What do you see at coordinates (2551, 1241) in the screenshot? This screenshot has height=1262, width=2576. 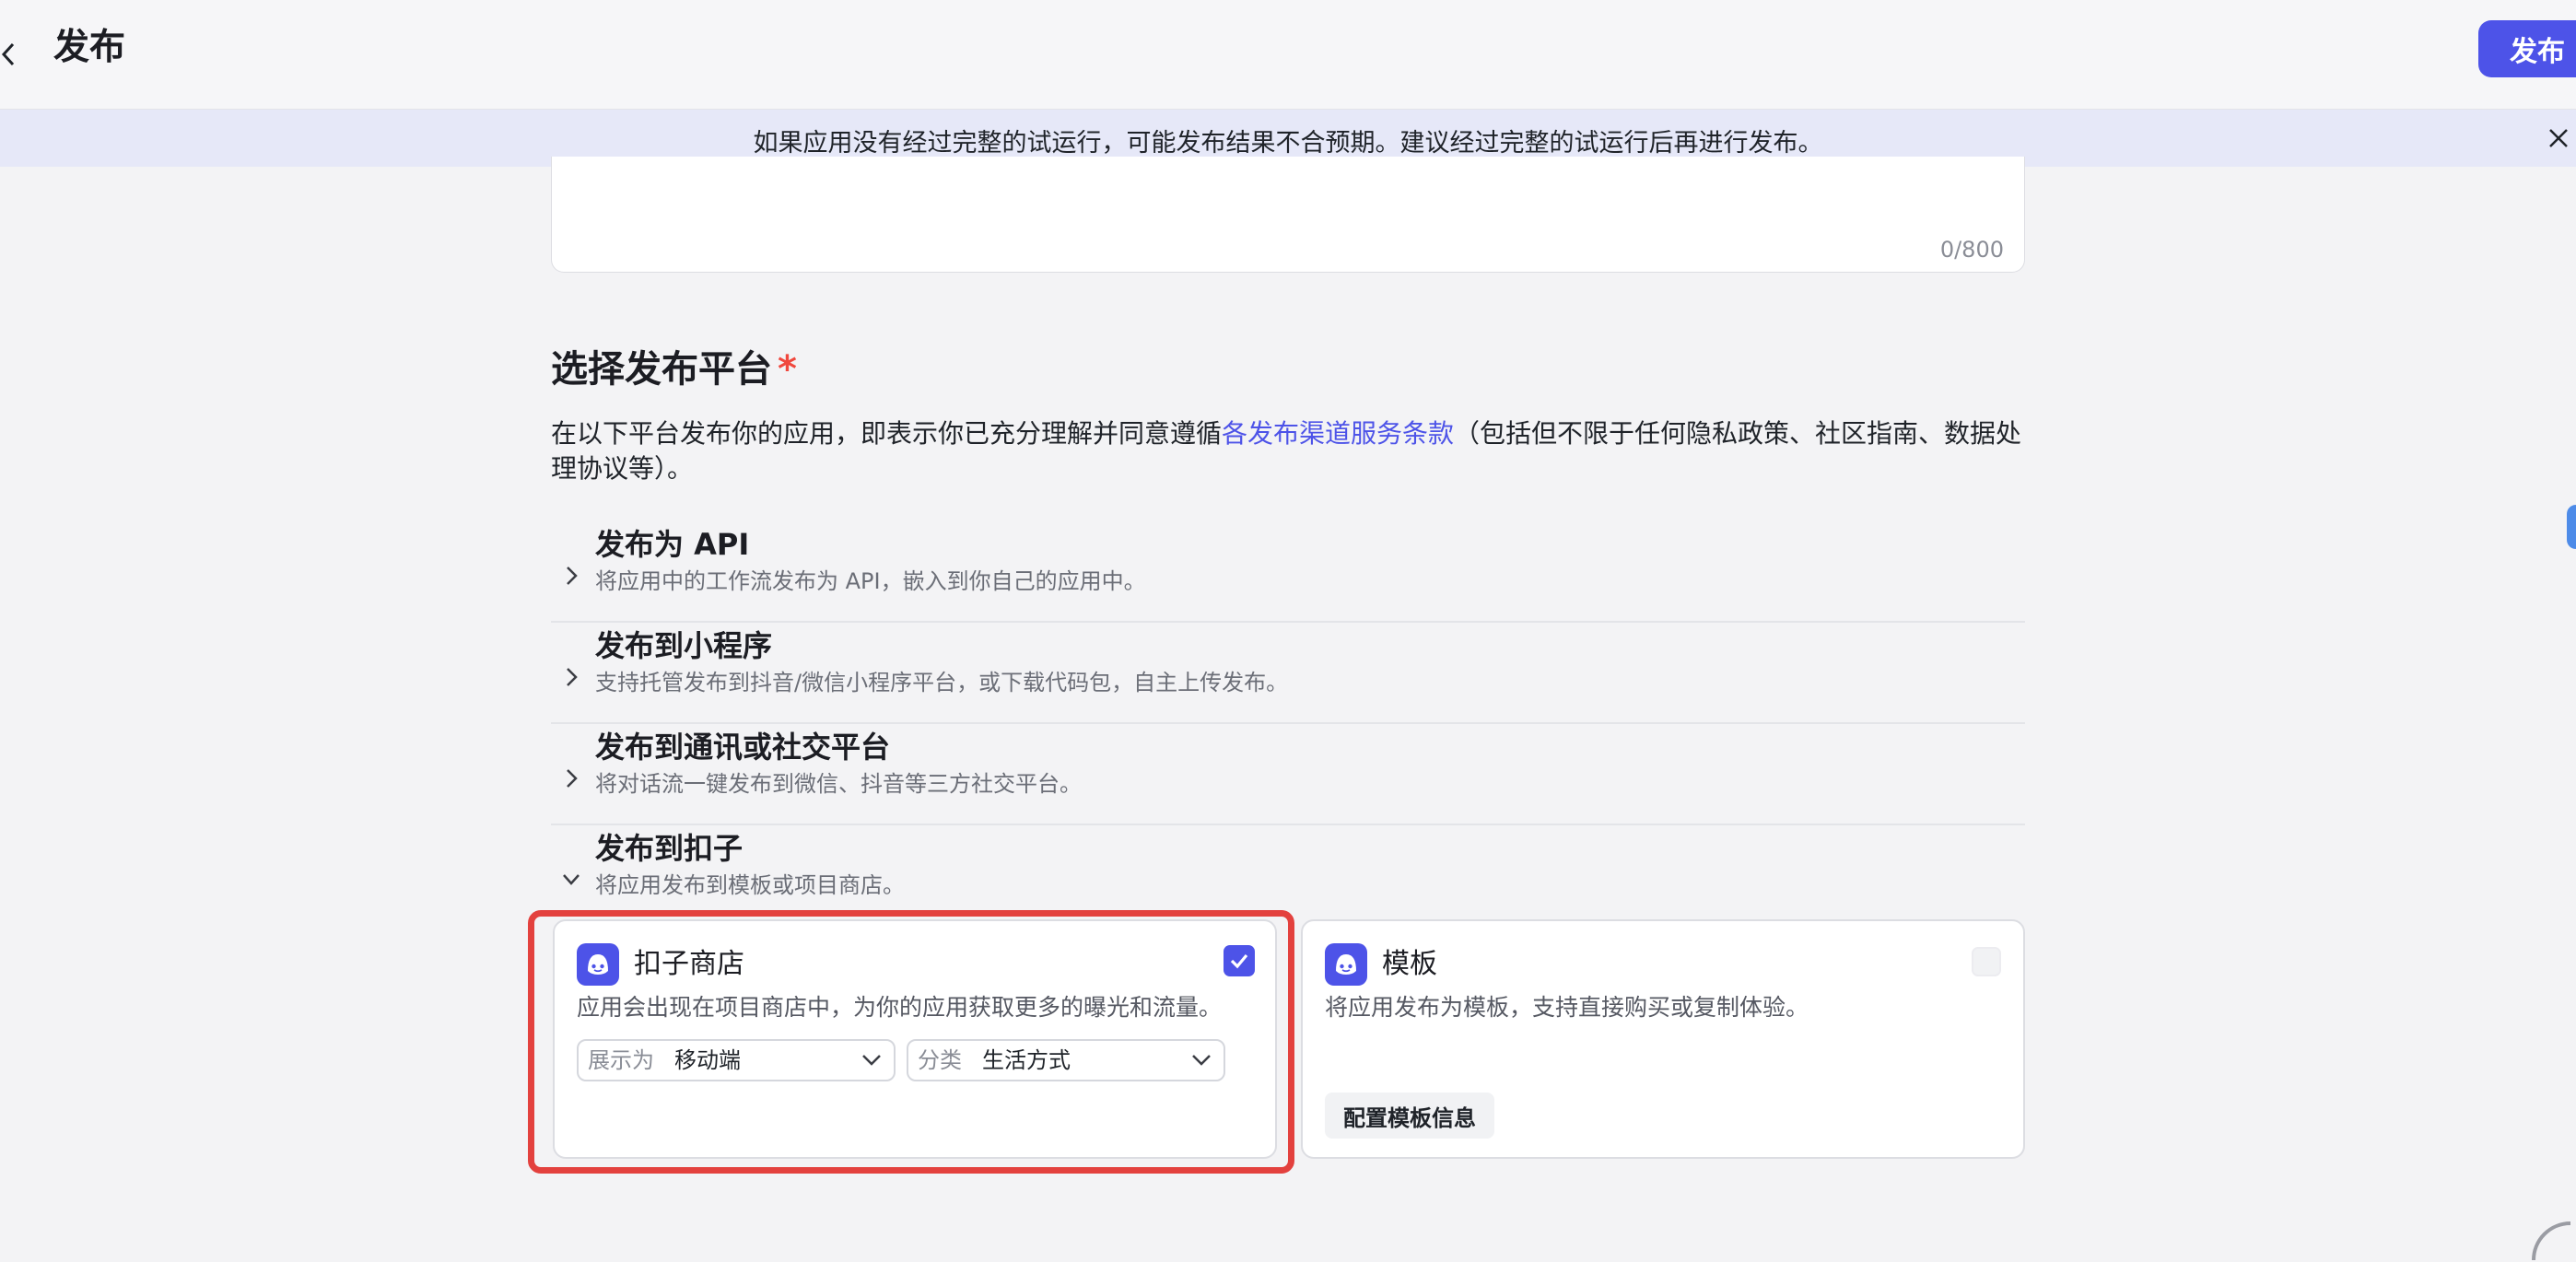 I see `corner-scroll-indicator` at bounding box center [2551, 1241].